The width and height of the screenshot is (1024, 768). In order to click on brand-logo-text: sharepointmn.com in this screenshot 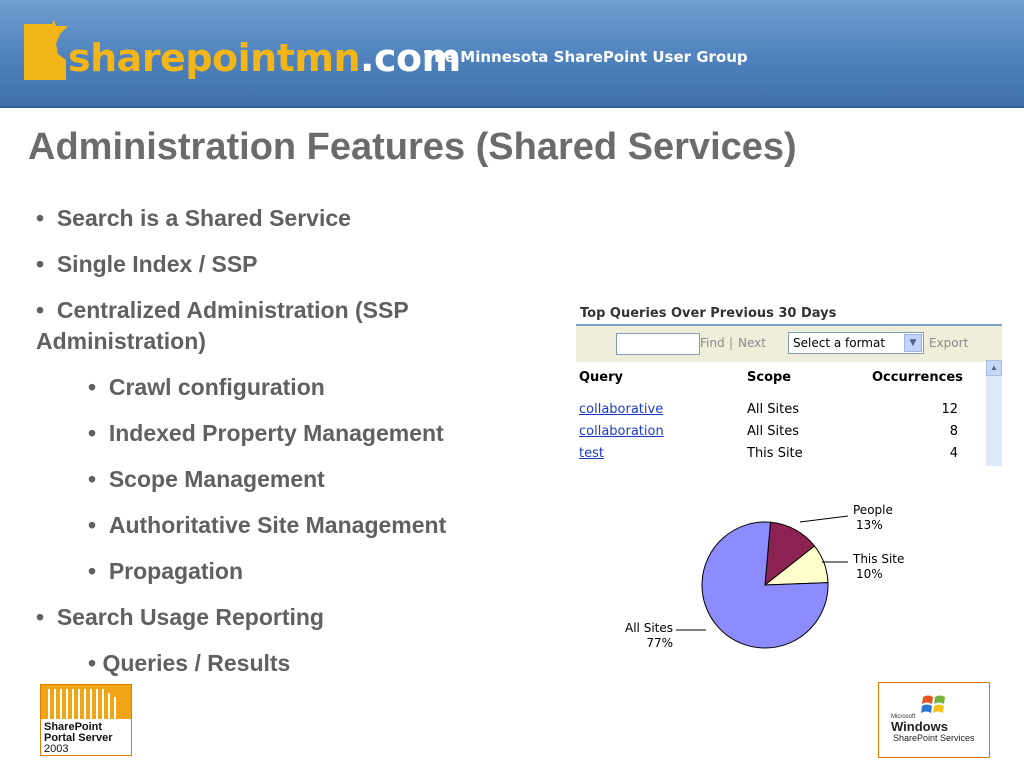, I will do `click(264, 58)`.